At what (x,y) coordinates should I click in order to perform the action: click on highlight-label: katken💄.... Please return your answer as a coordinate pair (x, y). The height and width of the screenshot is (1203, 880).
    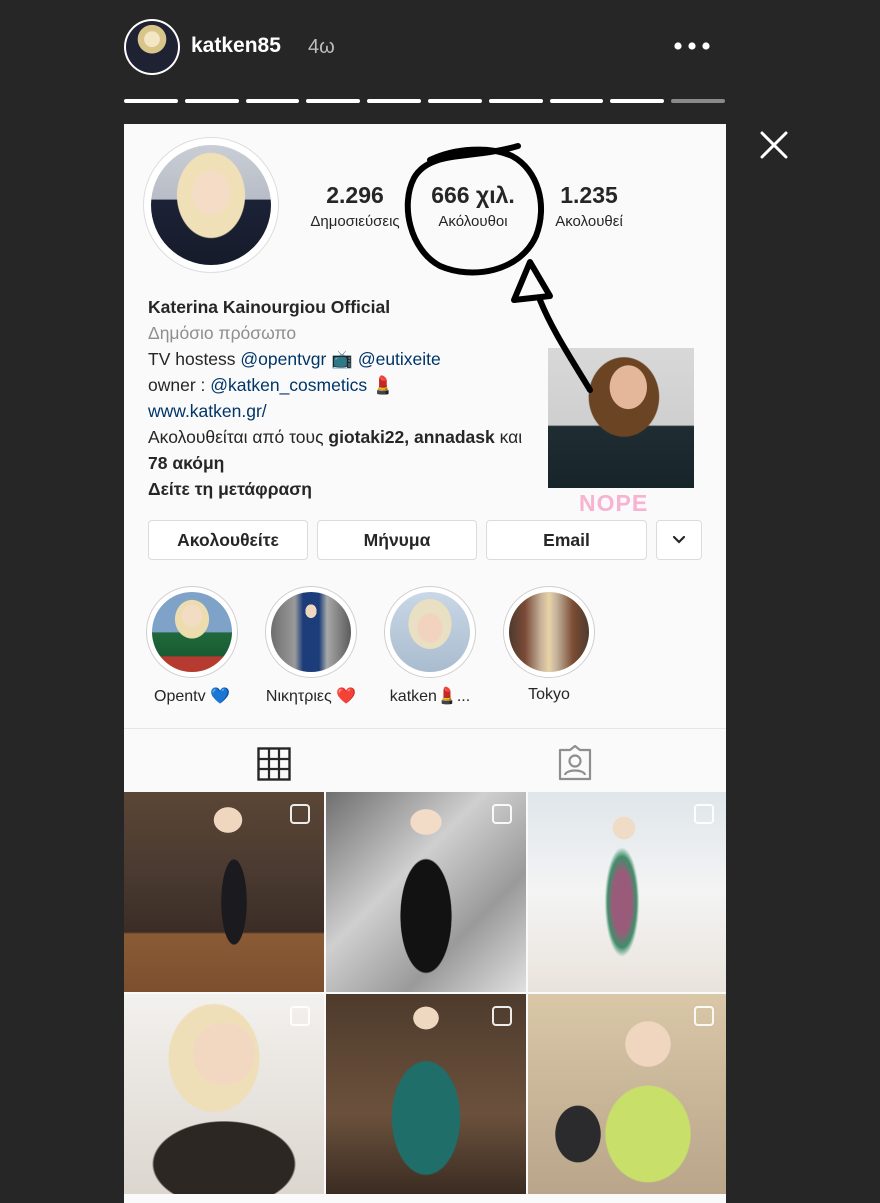
    Looking at the image, I should click on (430, 696).